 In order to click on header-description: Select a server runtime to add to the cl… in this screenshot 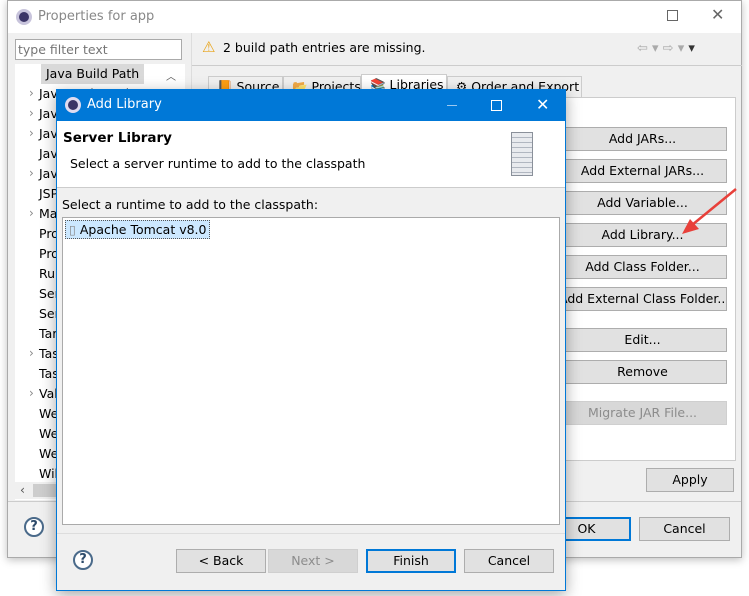, I will do `click(218, 163)`.